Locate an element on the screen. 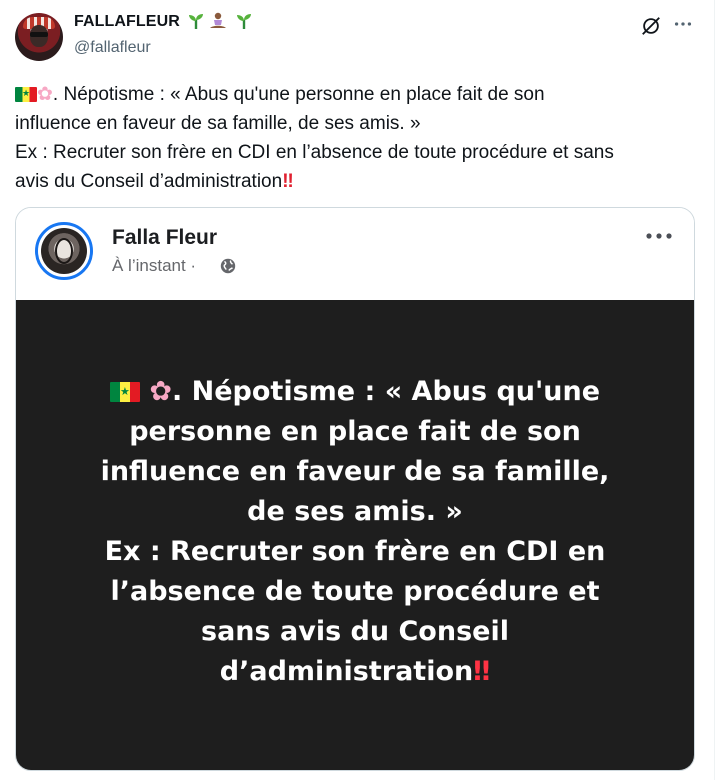 The width and height of the screenshot is (726, 780). embedded-author-name: Falla Fleur is located at coordinates (165, 237).